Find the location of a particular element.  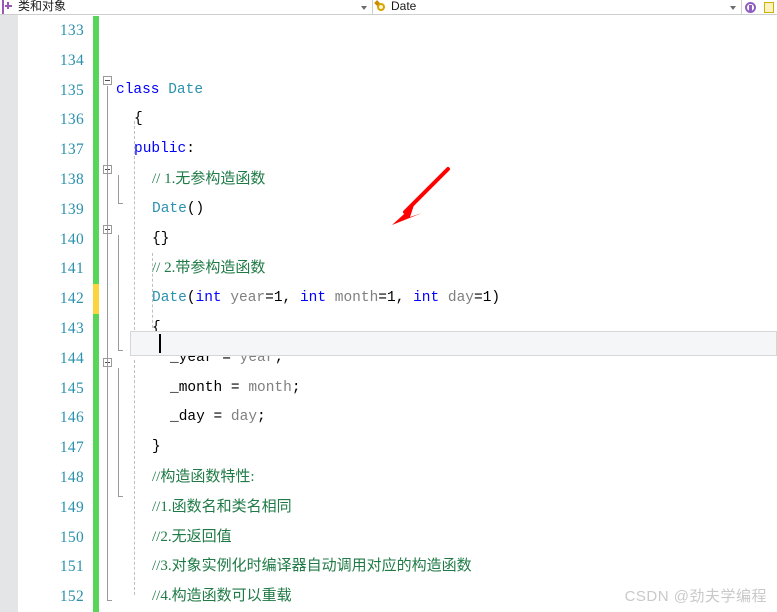

current-statement-highlight is located at coordinates (453, 343).